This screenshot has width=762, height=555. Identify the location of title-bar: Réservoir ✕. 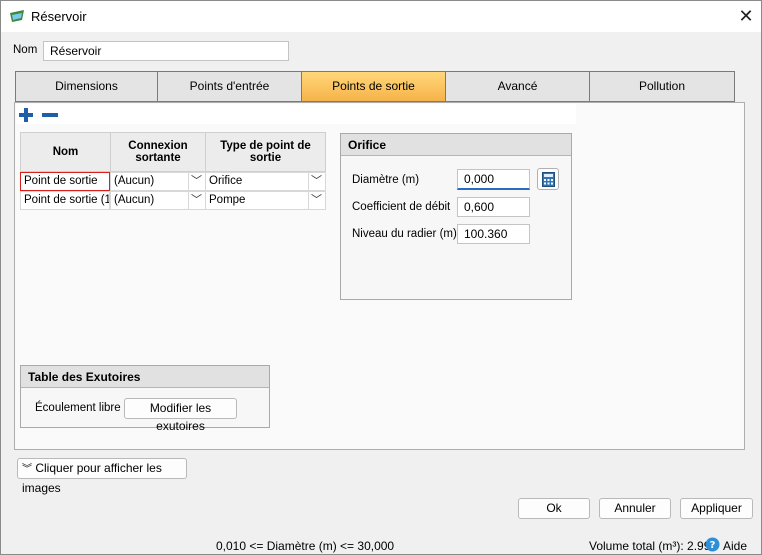
(381, 16).